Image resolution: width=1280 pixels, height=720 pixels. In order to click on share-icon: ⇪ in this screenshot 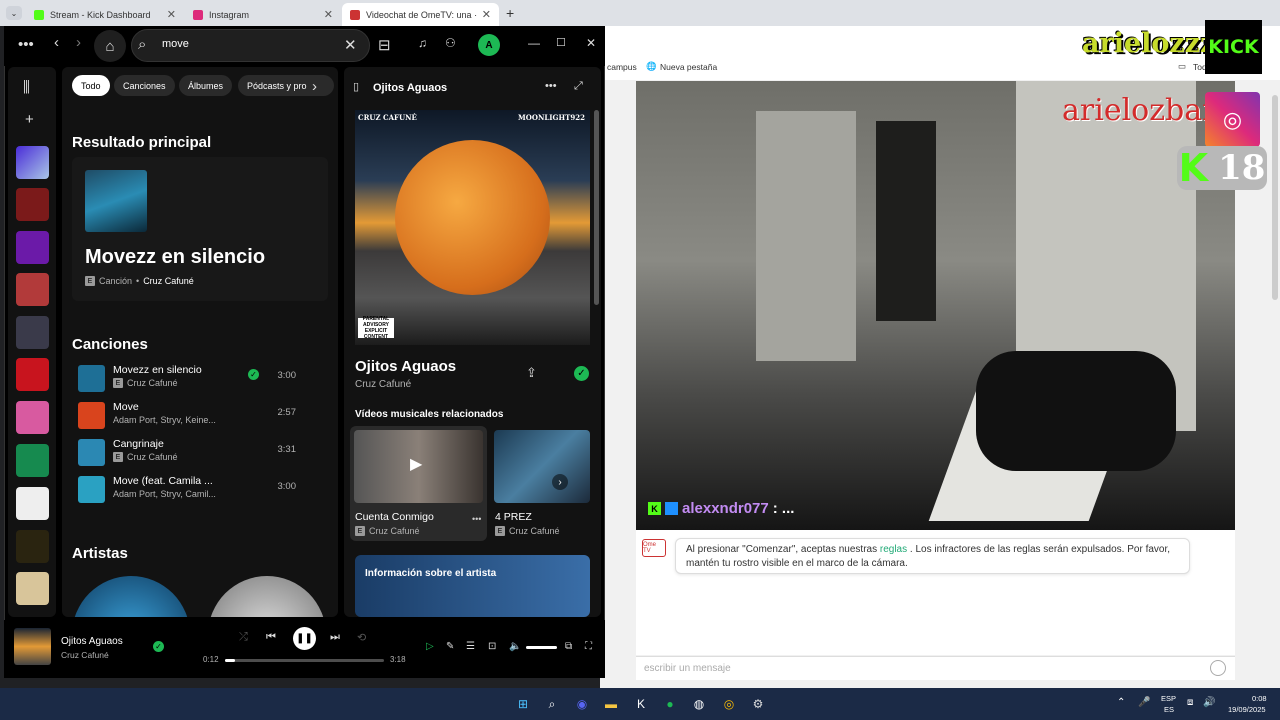, I will do `click(531, 373)`.